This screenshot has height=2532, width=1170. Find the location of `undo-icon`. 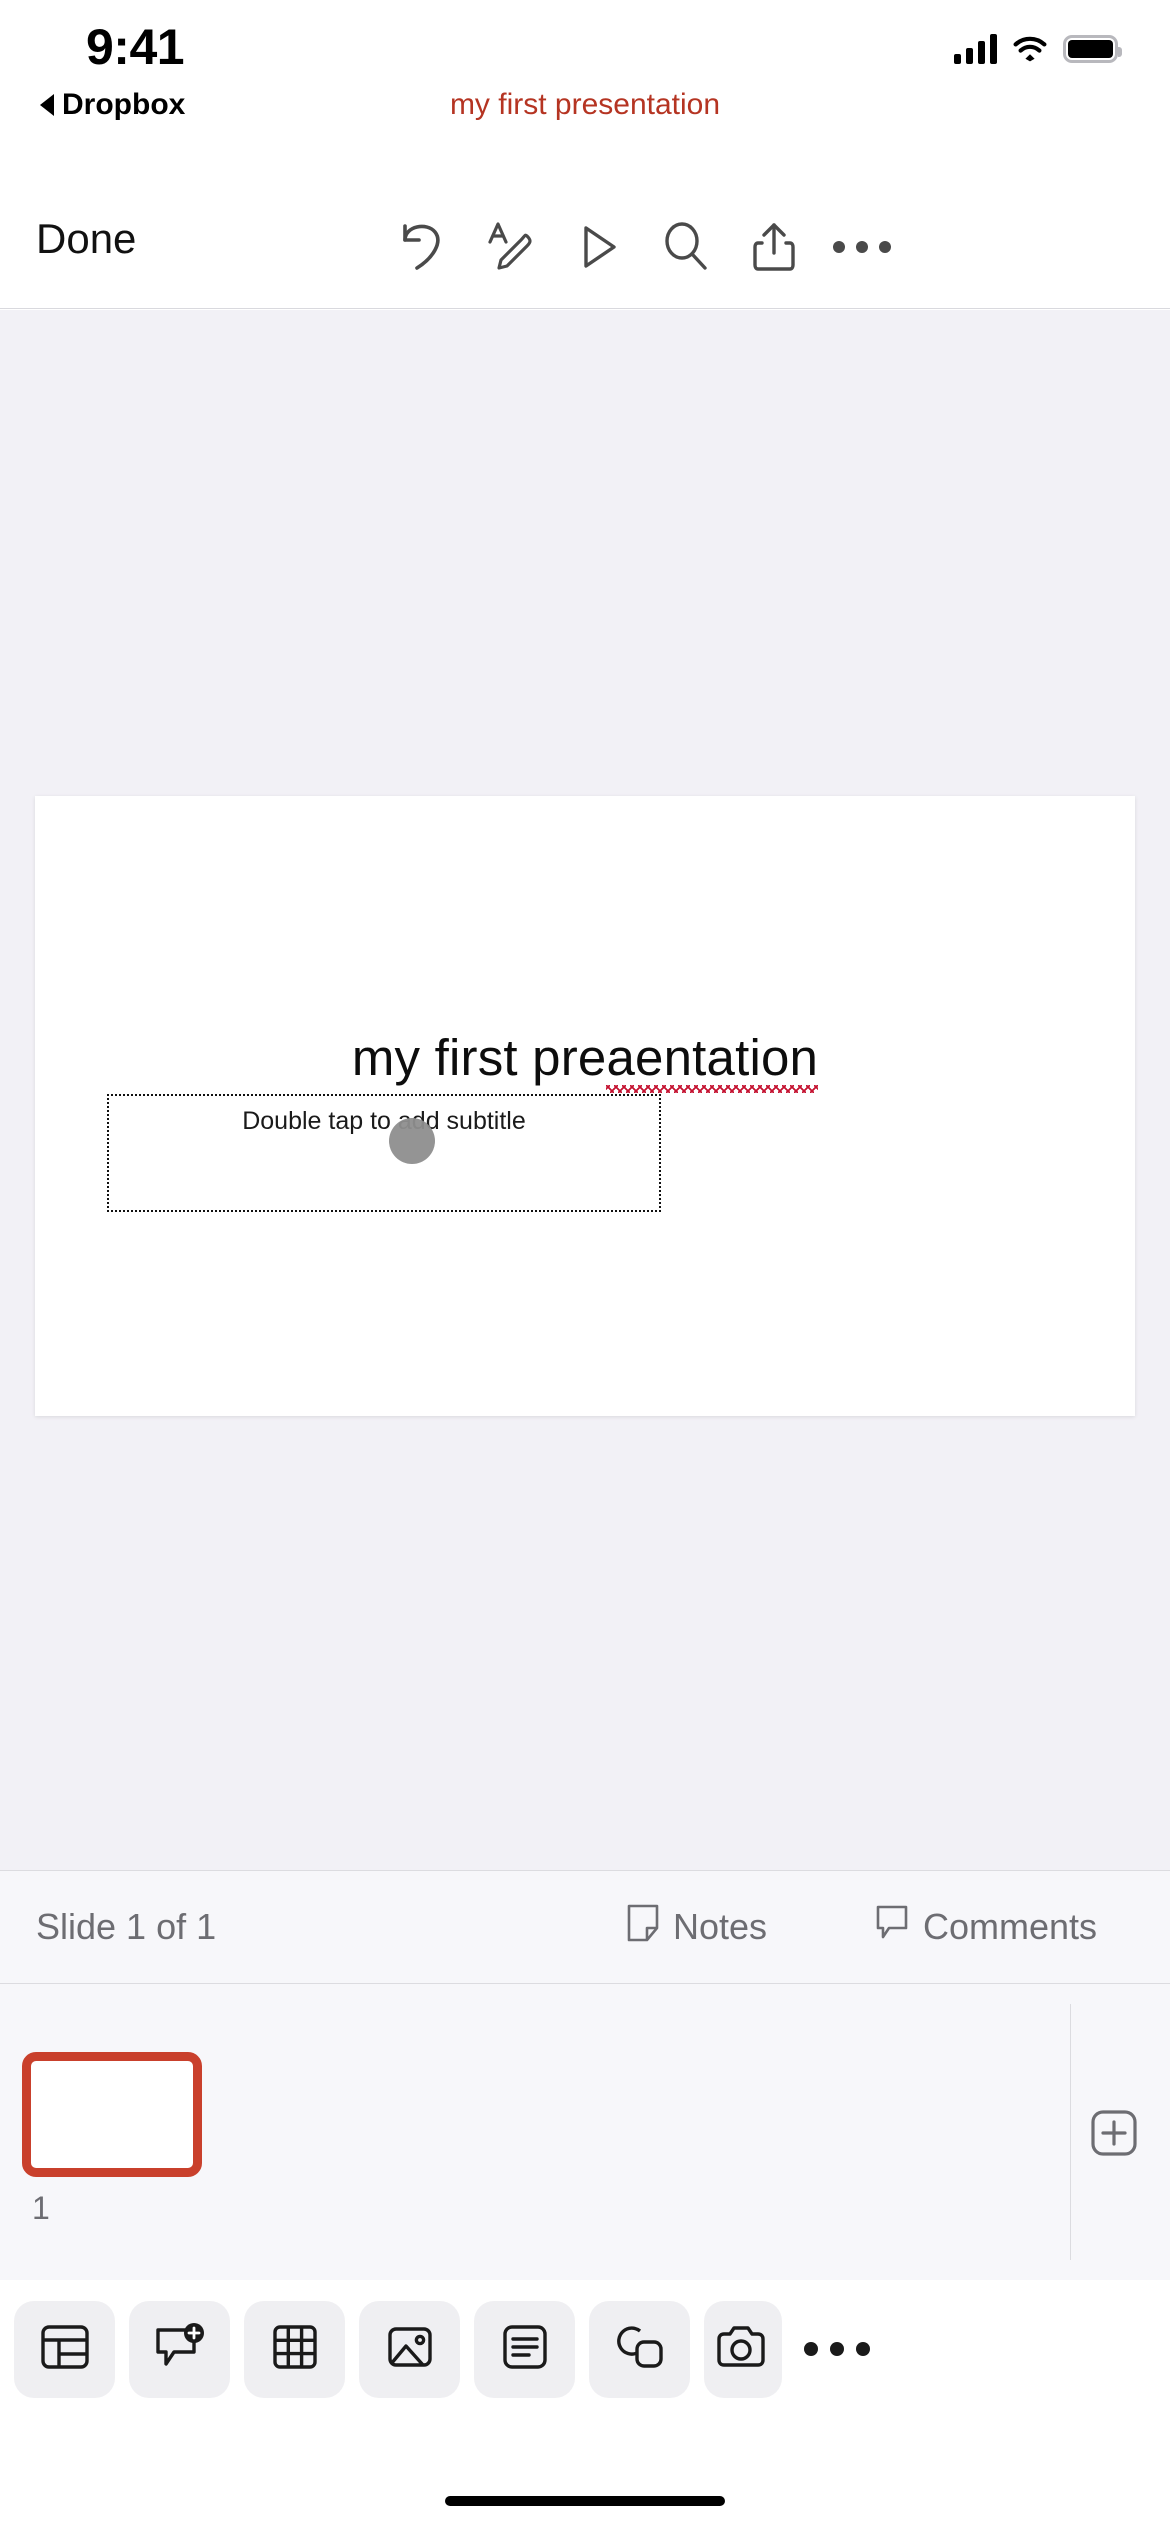

undo-icon is located at coordinates (422, 247).